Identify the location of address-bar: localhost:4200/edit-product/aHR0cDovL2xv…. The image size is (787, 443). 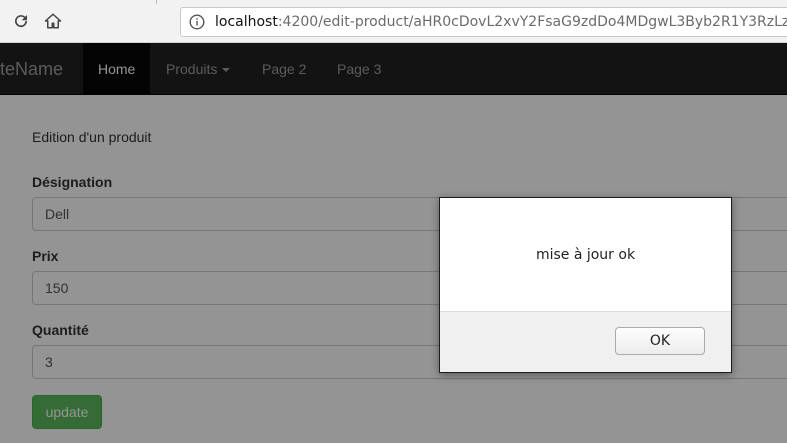
(483, 22).